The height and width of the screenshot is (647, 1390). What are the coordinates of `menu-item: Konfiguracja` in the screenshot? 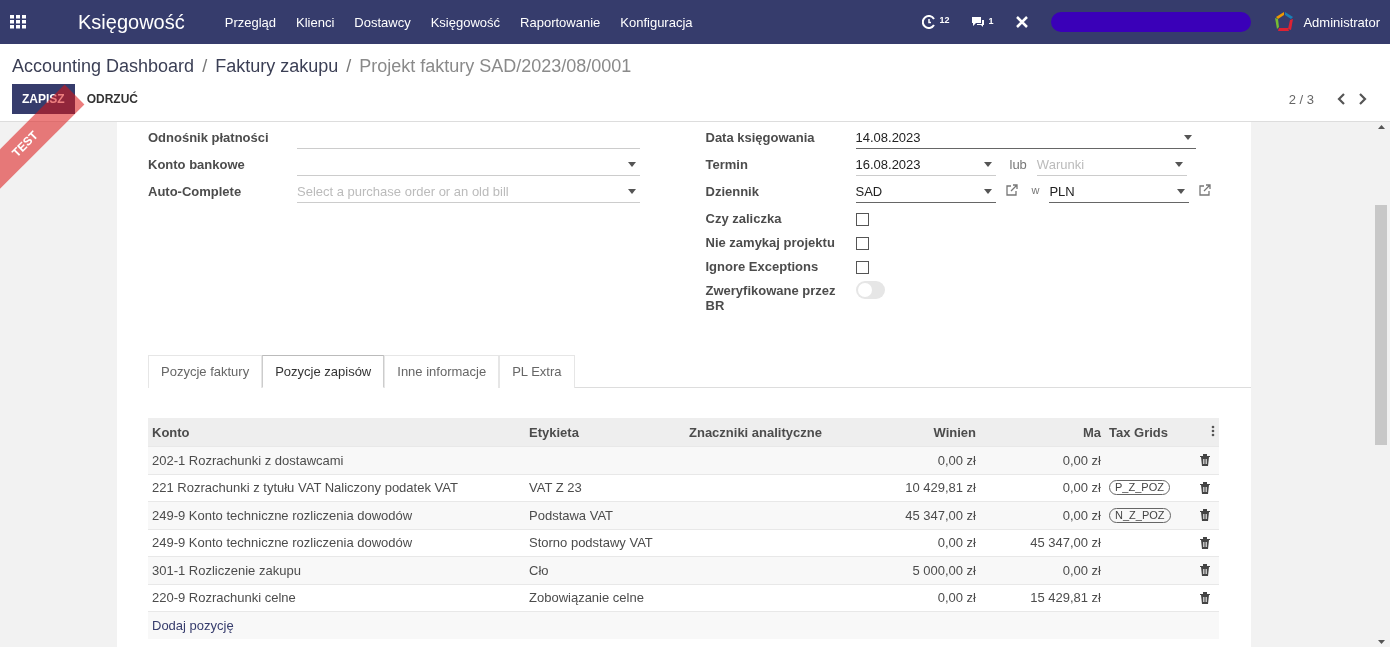 It's located at (656, 22).